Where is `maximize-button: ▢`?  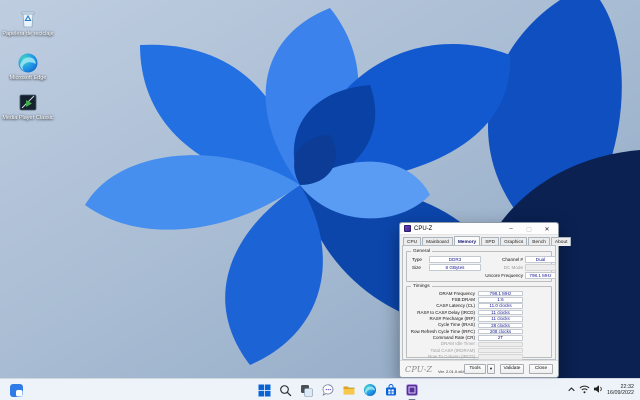 maximize-button: ▢ is located at coordinates (529, 229).